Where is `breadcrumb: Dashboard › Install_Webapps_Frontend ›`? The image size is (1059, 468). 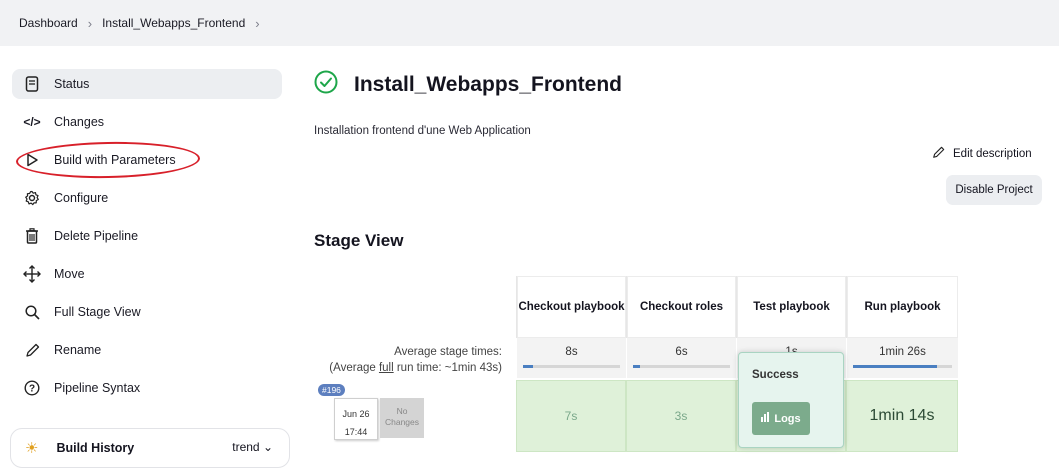 breadcrumb: Dashboard › Install_Webapps_Frontend › is located at coordinates (529, 23).